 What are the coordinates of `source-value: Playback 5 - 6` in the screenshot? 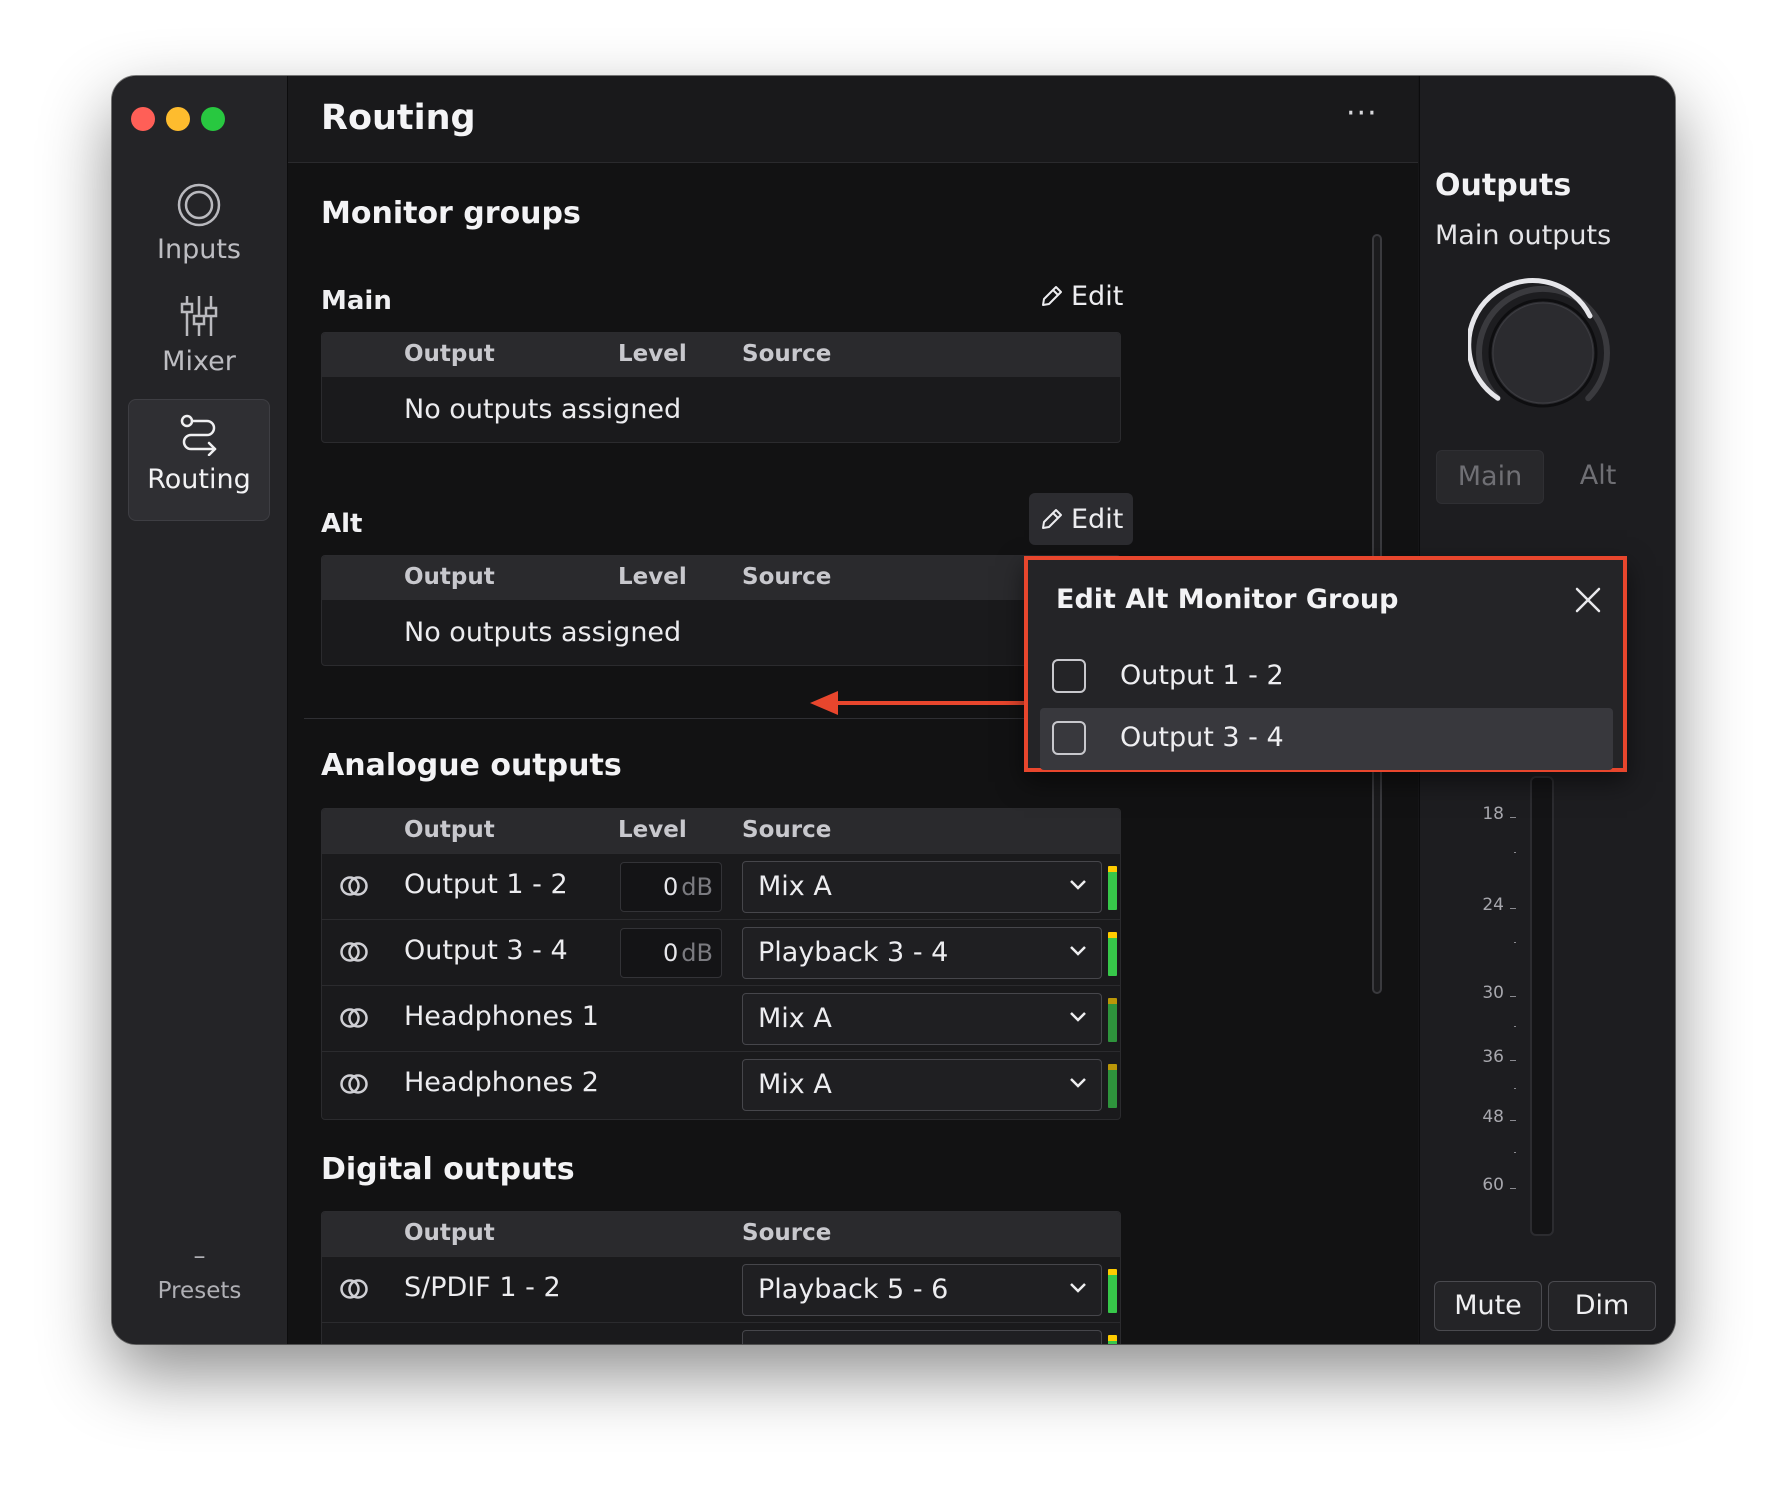 It's located at (853, 1289).